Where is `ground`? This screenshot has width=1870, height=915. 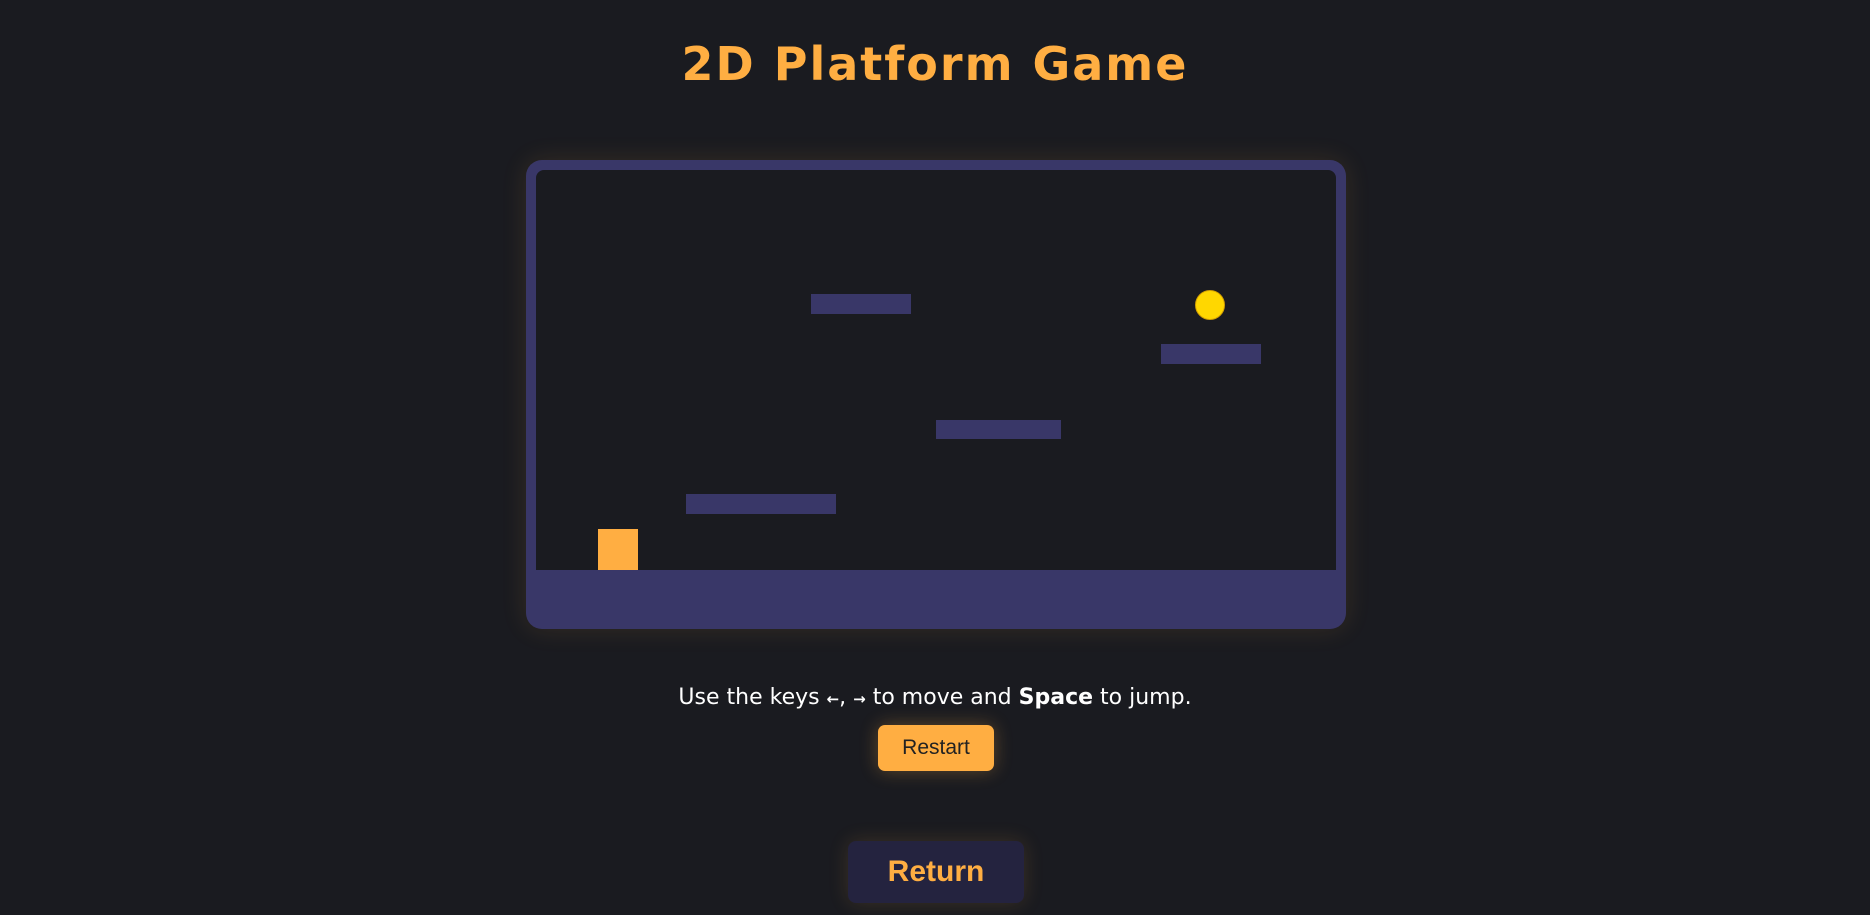 ground is located at coordinates (936, 594).